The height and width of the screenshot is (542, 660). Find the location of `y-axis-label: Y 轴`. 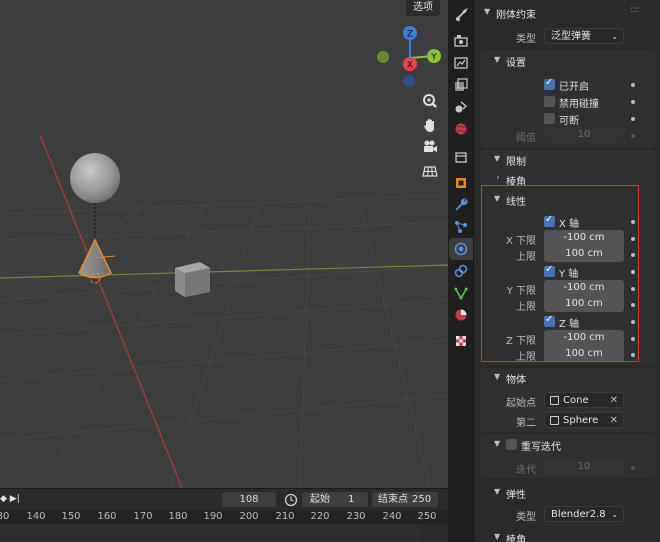

y-axis-label: Y 轴 is located at coordinates (569, 274).